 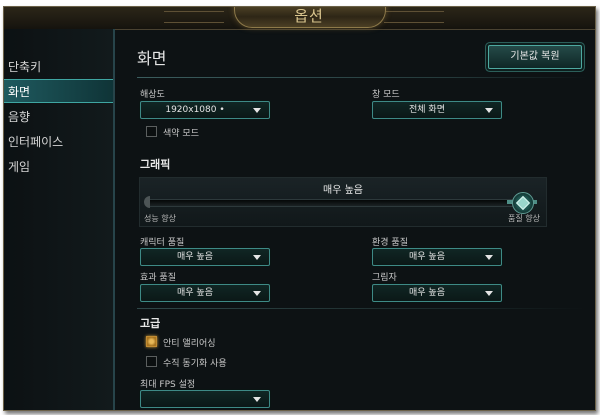 I want to click on environment-quality-dropdown: 매우 높음, so click(x=437, y=257).